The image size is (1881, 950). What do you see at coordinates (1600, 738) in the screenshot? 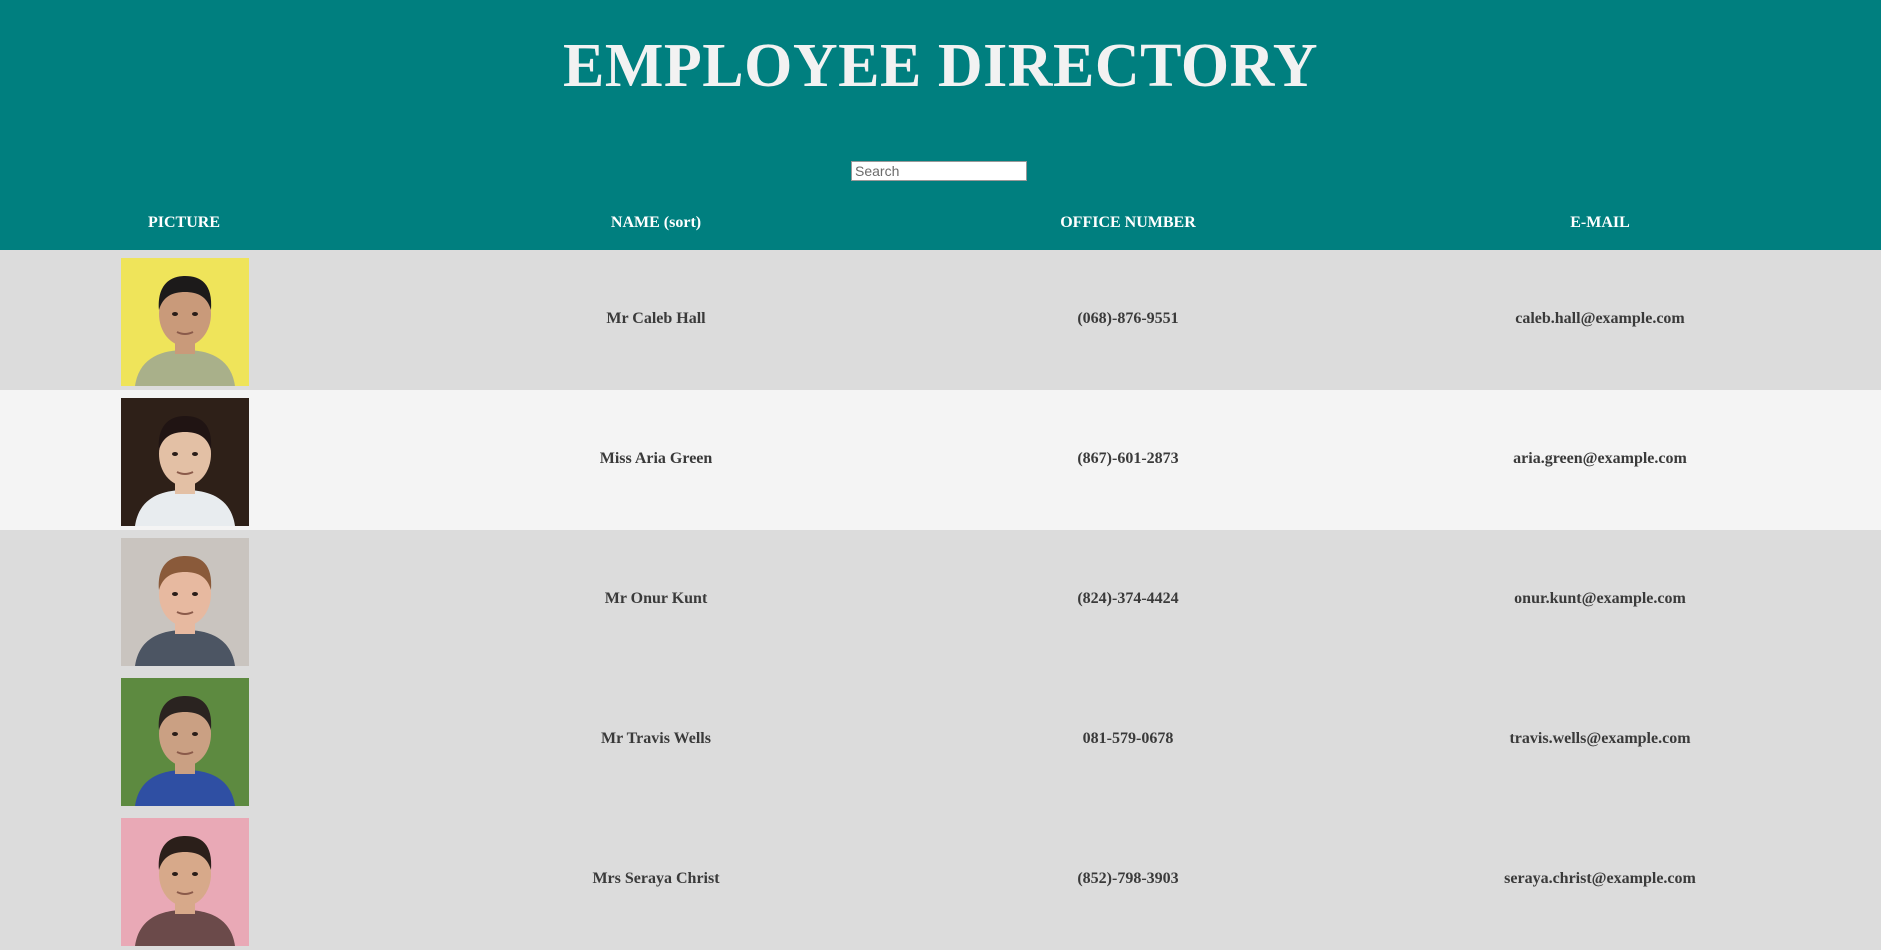
I see `employee-email: travis.wells@example.com` at bounding box center [1600, 738].